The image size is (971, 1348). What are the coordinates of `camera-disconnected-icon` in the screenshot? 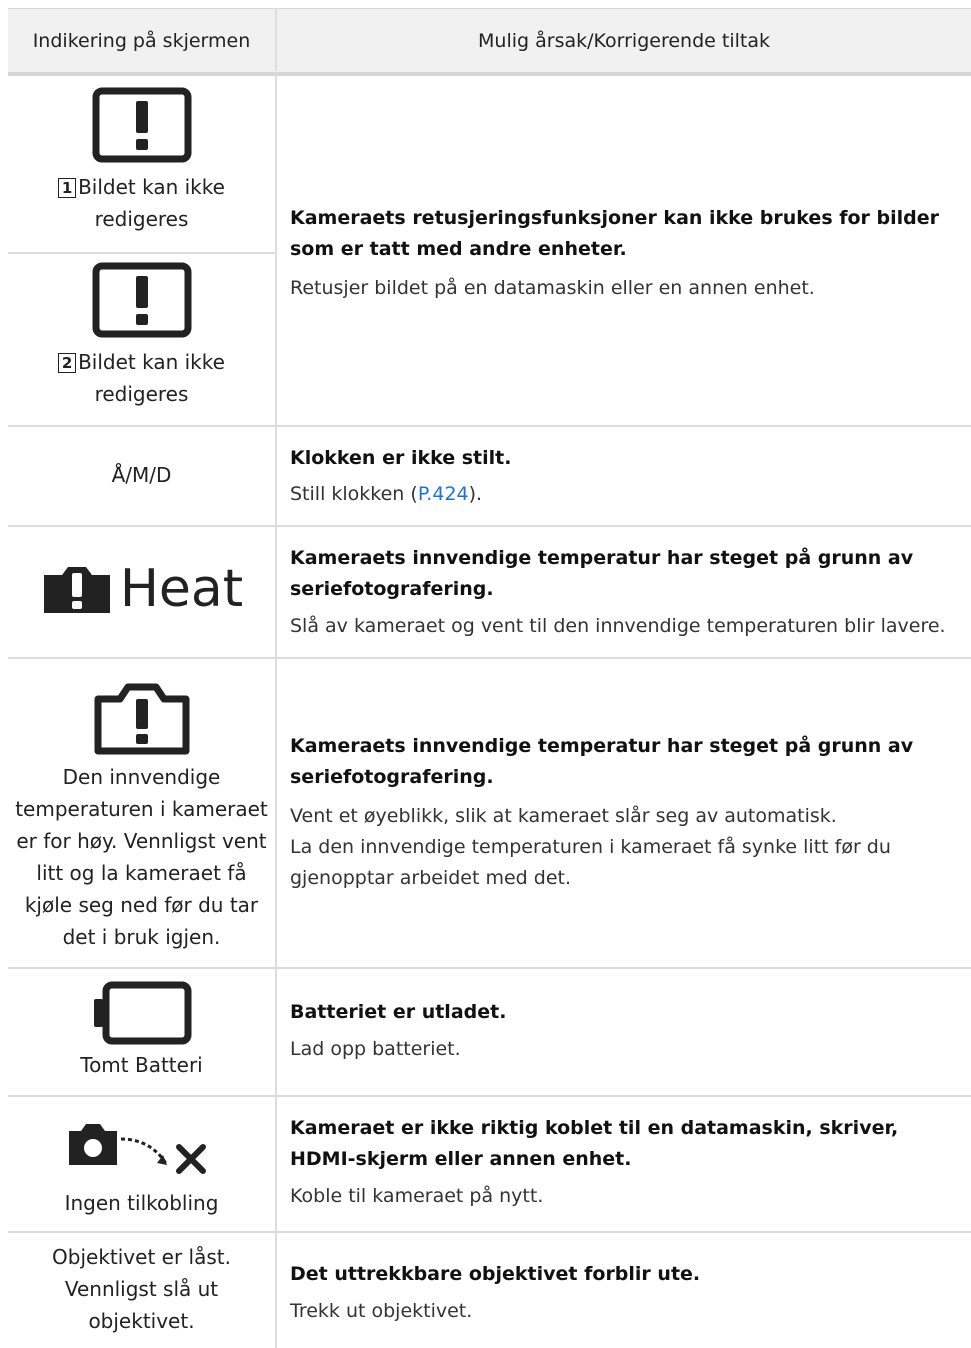 It's located at (141, 1147).